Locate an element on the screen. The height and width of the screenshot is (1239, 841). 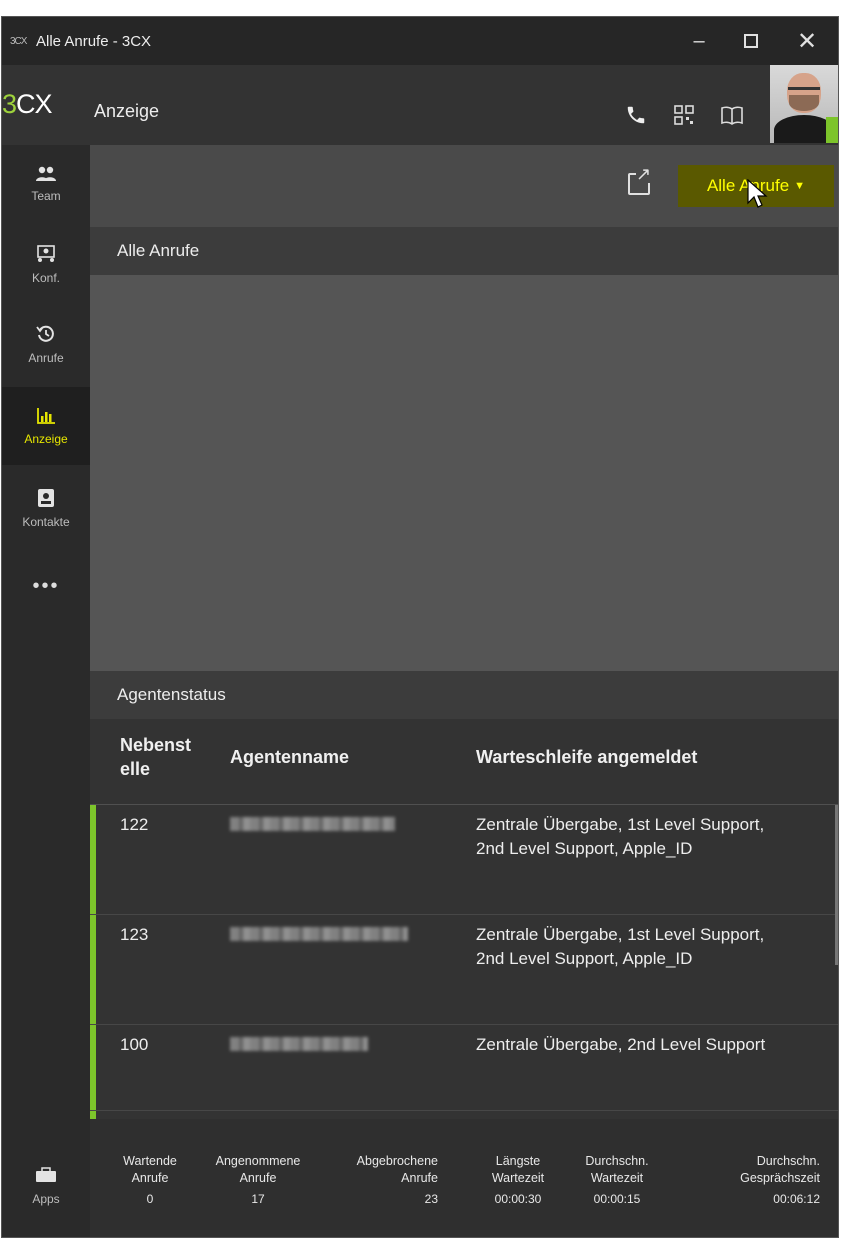
book-icon is located at coordinates (732, 115).